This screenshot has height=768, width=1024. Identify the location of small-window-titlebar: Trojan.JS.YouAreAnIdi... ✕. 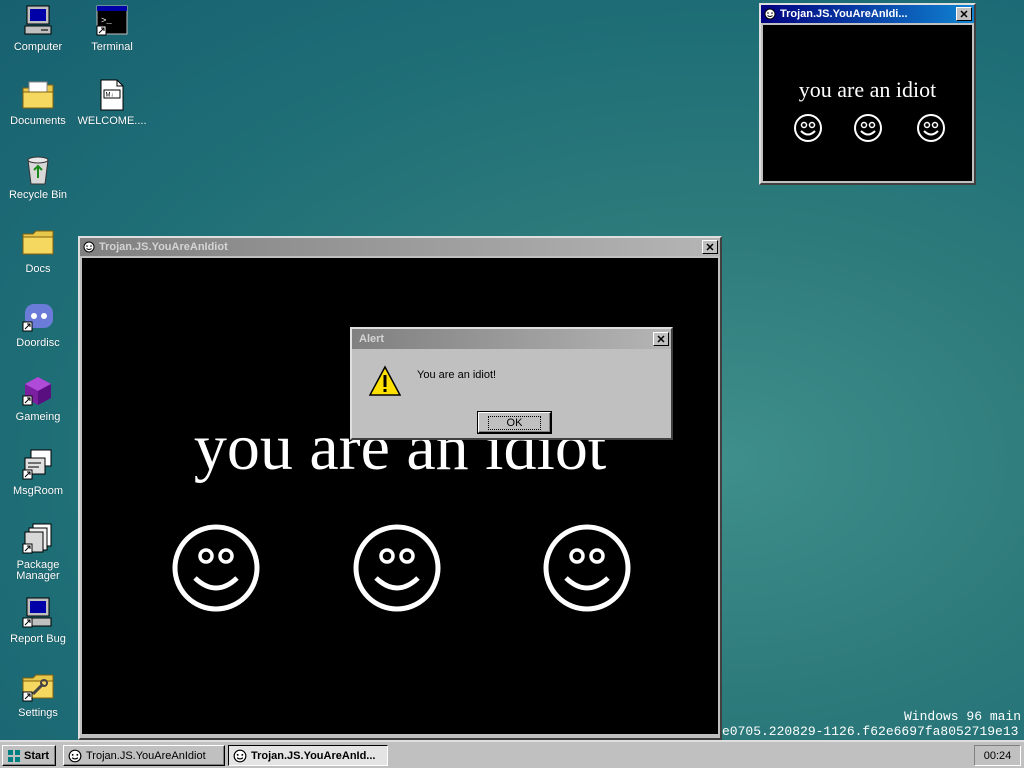
(867, 14).